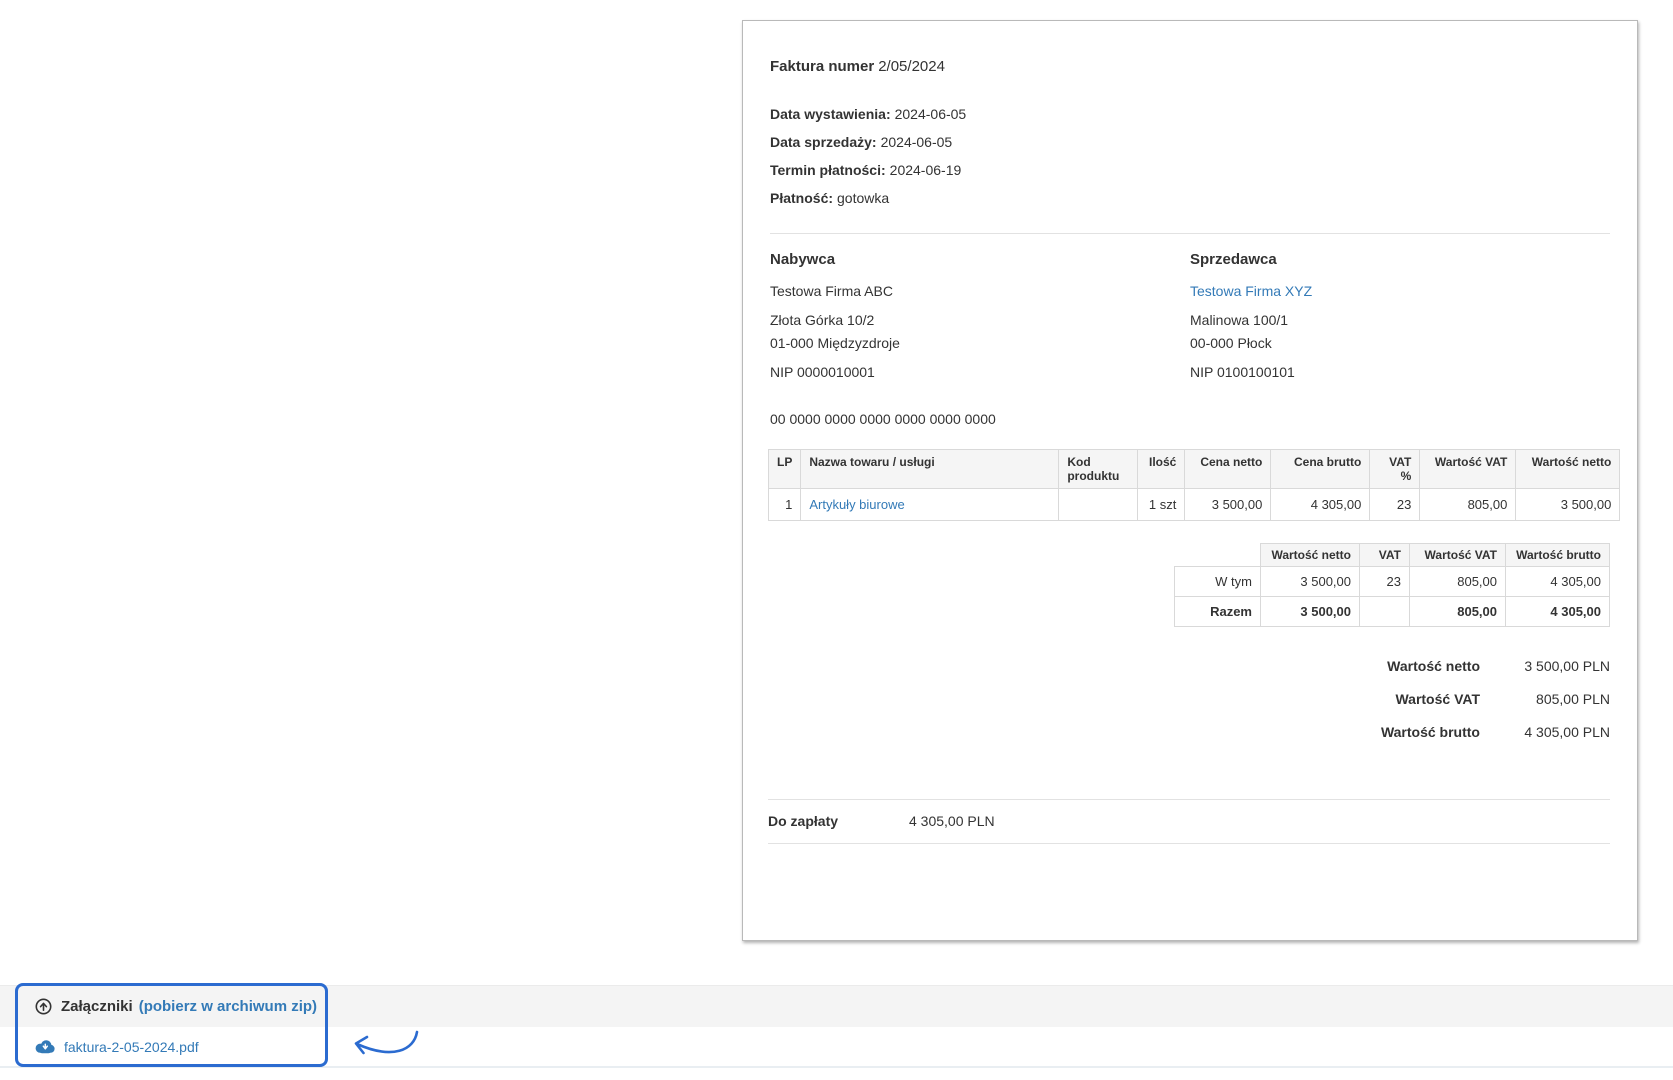 The height and width of the screenshot is (1080, 1673). What do you see at coordinates (1568, 504) in the screenshot?
I see `cell-net-value: 3 500,00` at bounding box center [1568, 504].